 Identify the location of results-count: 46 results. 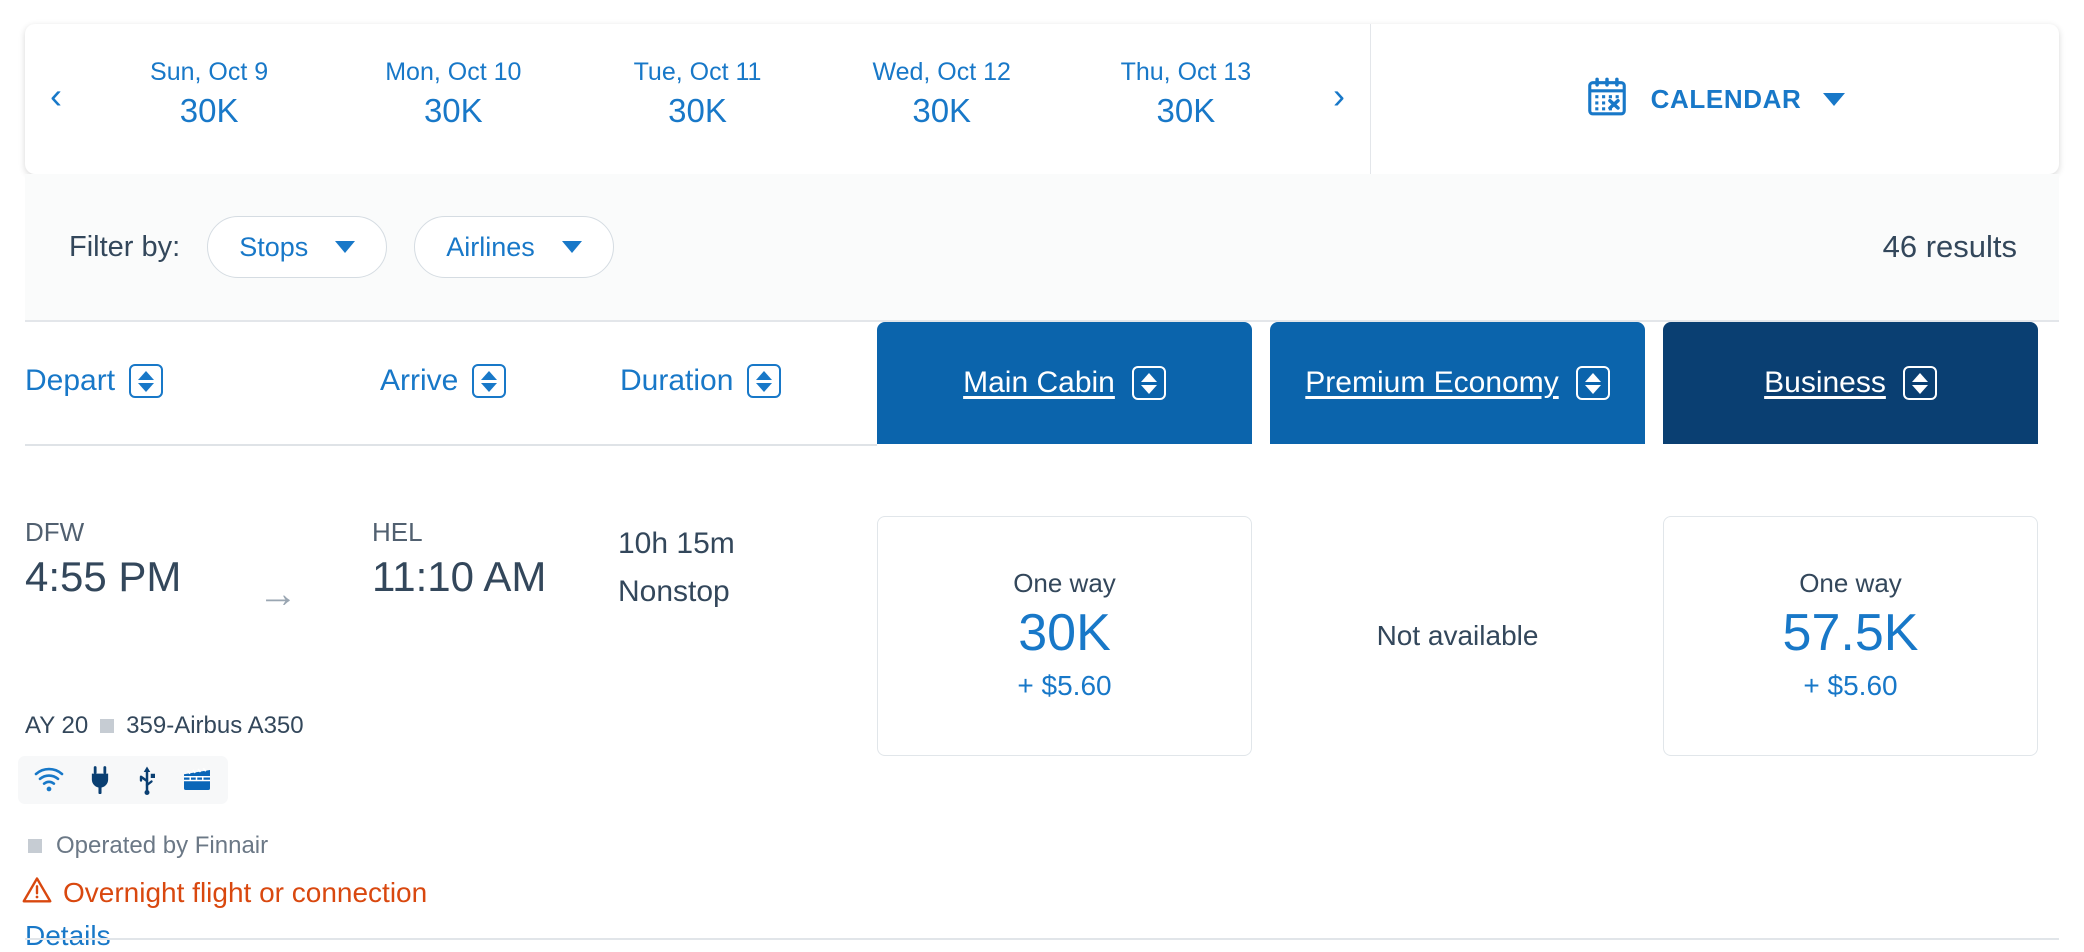
(1949, 246).